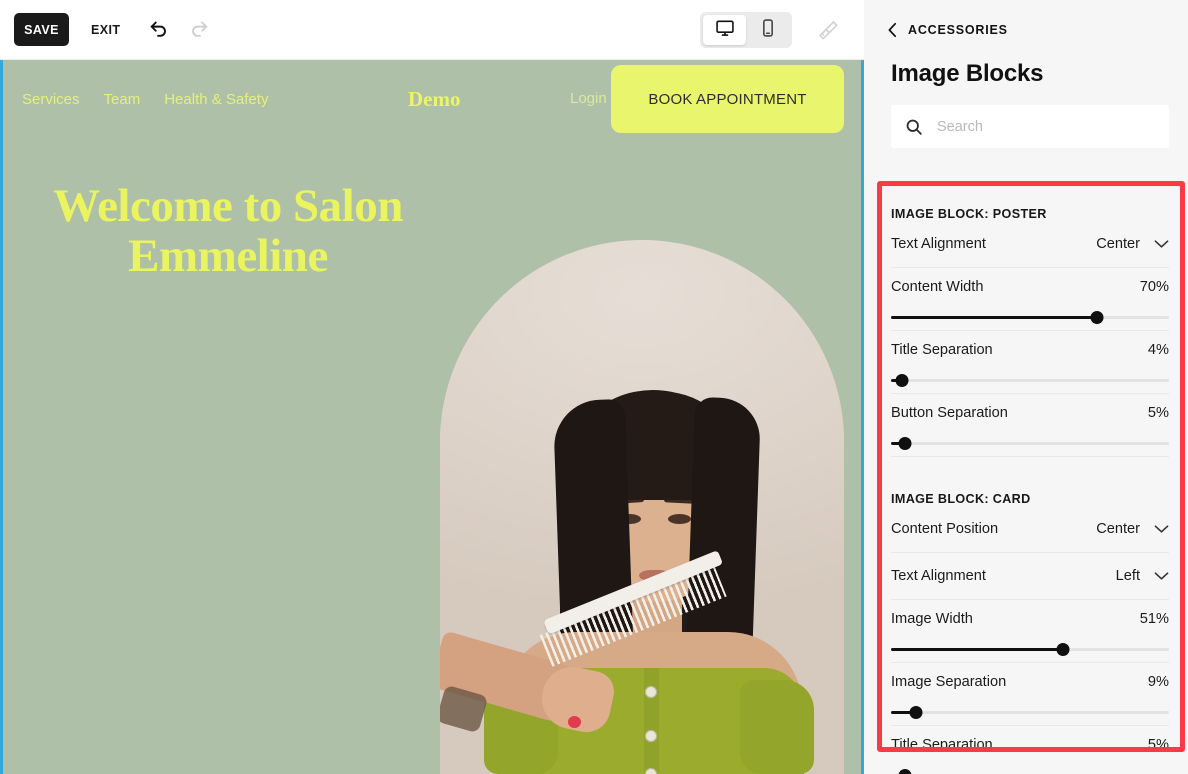 This screenshot has height=774, width=1188. What do you see at coordinates (961, 499) in the screenshot?
I see `group-title-card: IMAGE BLOCK: CARD` at bounding box center [961, 499].